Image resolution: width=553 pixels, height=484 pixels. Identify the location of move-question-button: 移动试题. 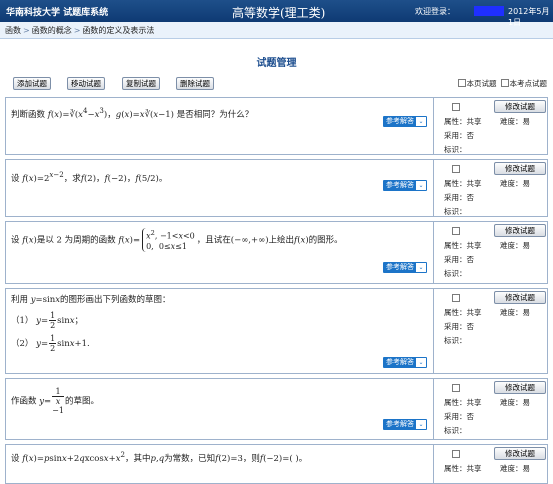
(86, 83).